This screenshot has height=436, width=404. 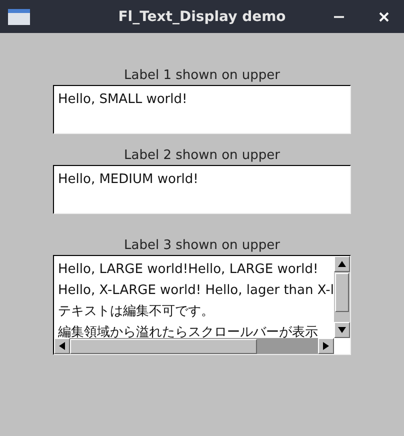 What do you see at coordinates (196, 291) in the screenshot?
I see `text-line: Hello, X-LARGE world! Hello, lager than X-l` at bounding box center [196, 291].